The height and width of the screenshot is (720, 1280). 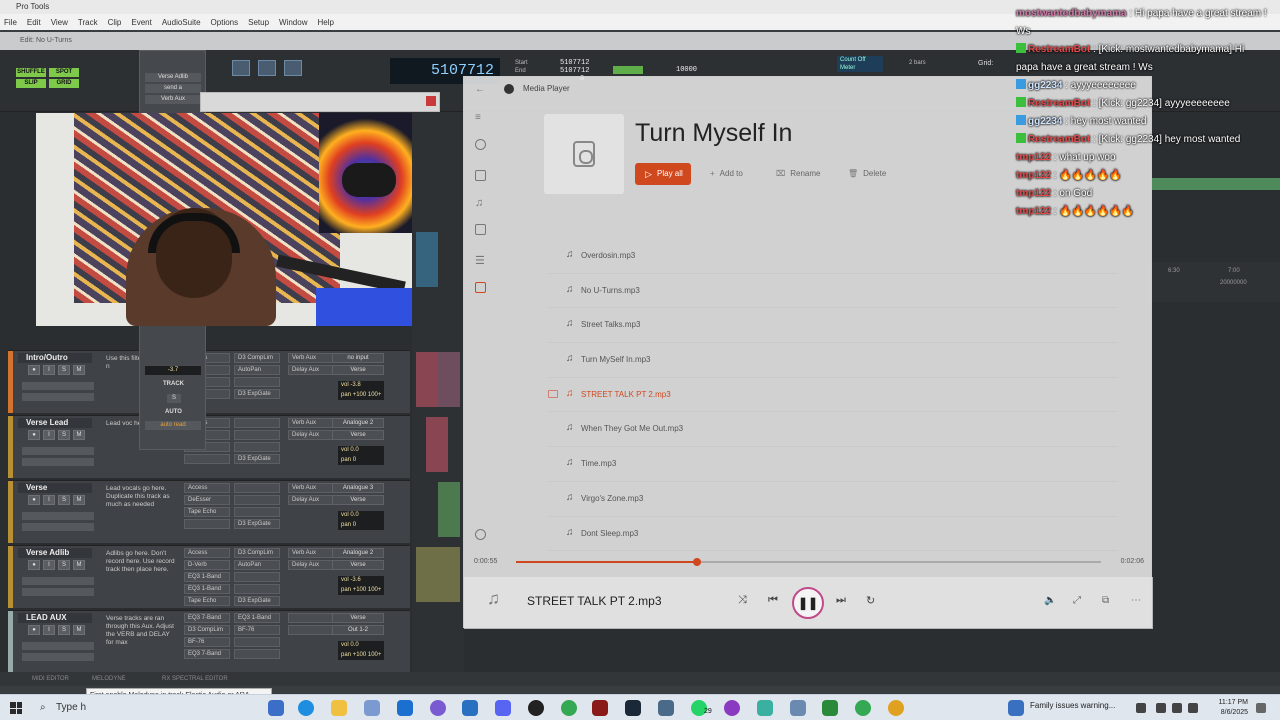 I want to click on edge-icon, so click(x=306, y=708).